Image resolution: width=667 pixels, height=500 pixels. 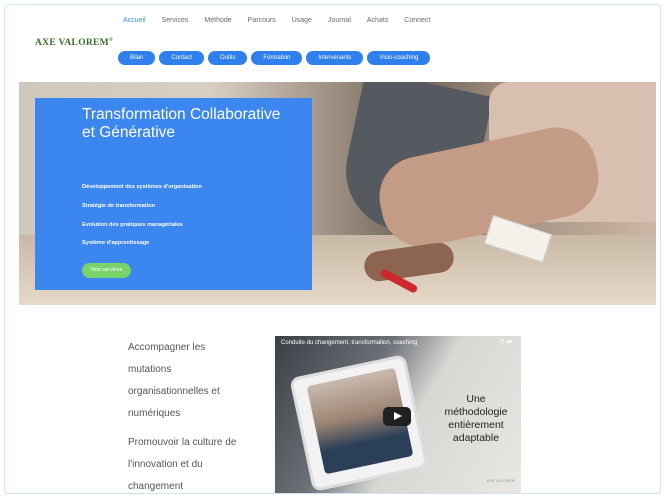 What do you see at coordinates (116, 243) in the screenshot?
I see `hero-bullet-4: Système d'apprentissage` at bounding box center [116, 243].